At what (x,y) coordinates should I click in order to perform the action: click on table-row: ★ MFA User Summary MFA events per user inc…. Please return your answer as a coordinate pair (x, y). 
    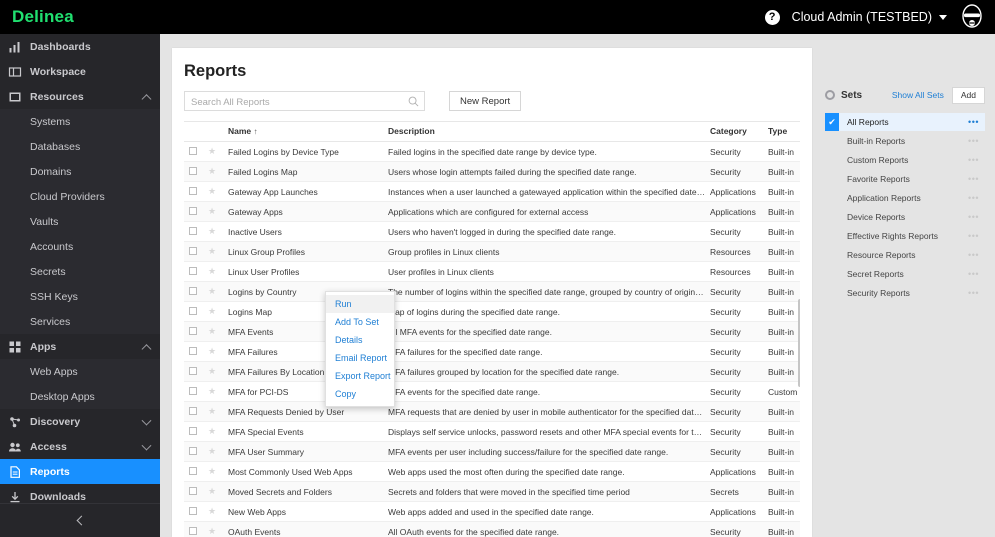
    Looking at the image, I should click on (492, 451).